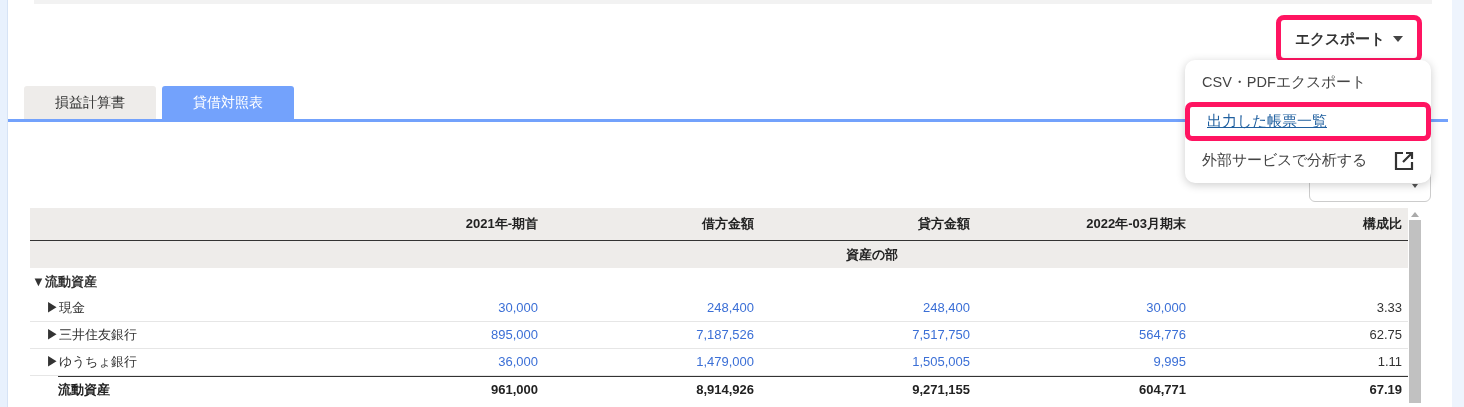  I want to click on menu-item: 外部サービスで分析する, so click(1308, 160).